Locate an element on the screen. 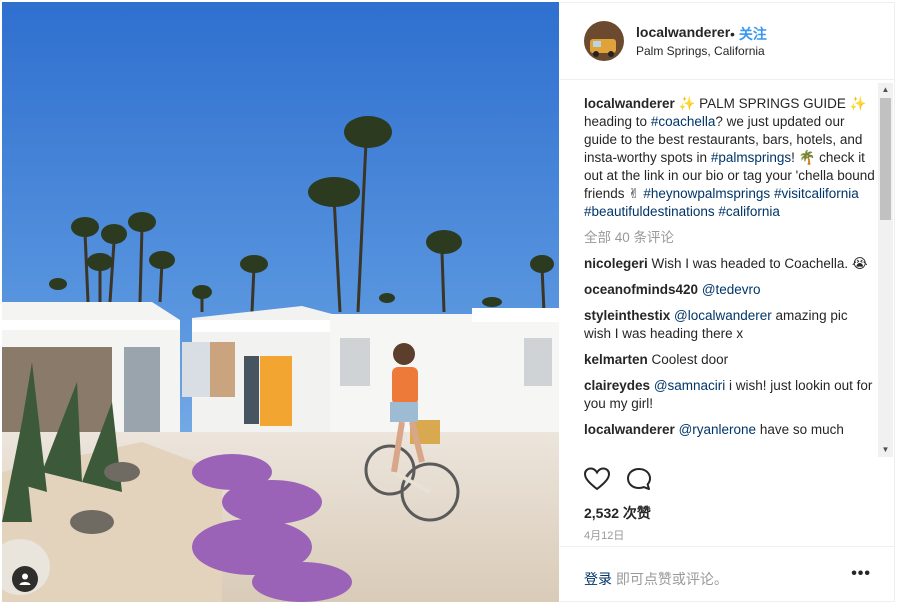  comment-footer: 登录 即可点赞或评论。 ••• is located at coordinates (727, 574).